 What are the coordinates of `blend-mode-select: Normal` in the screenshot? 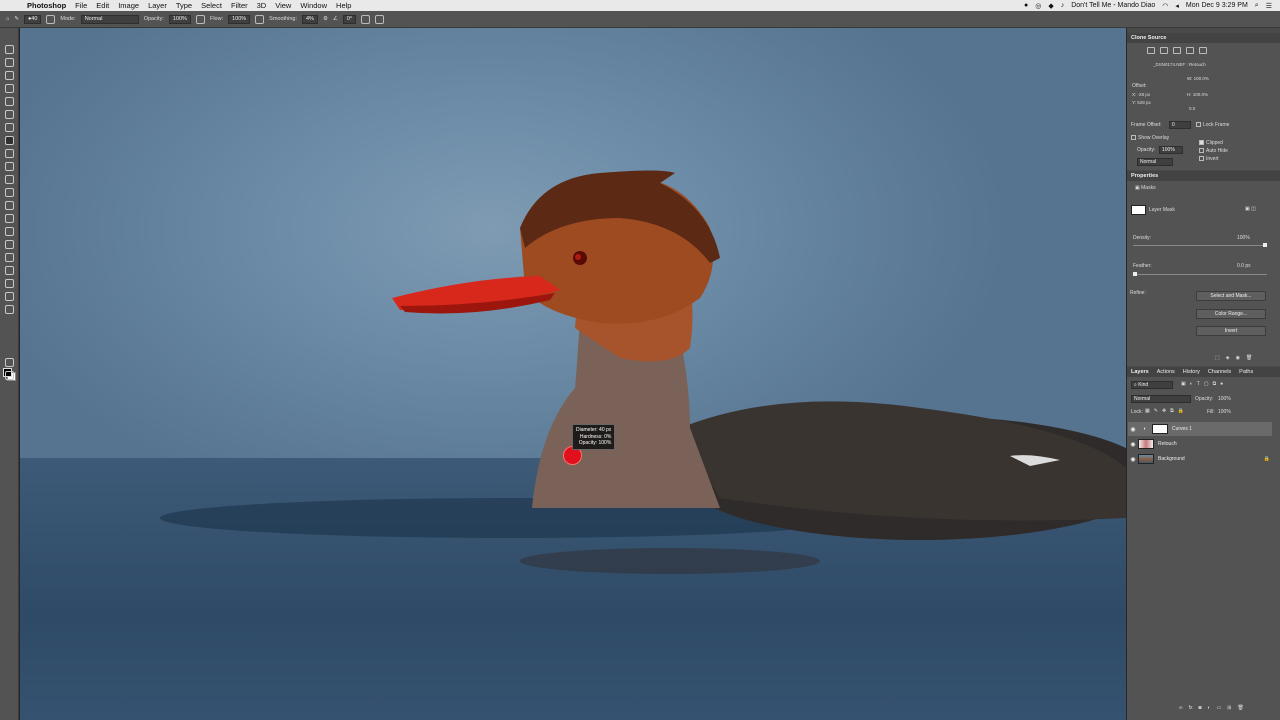 It's located at (1161, 399).